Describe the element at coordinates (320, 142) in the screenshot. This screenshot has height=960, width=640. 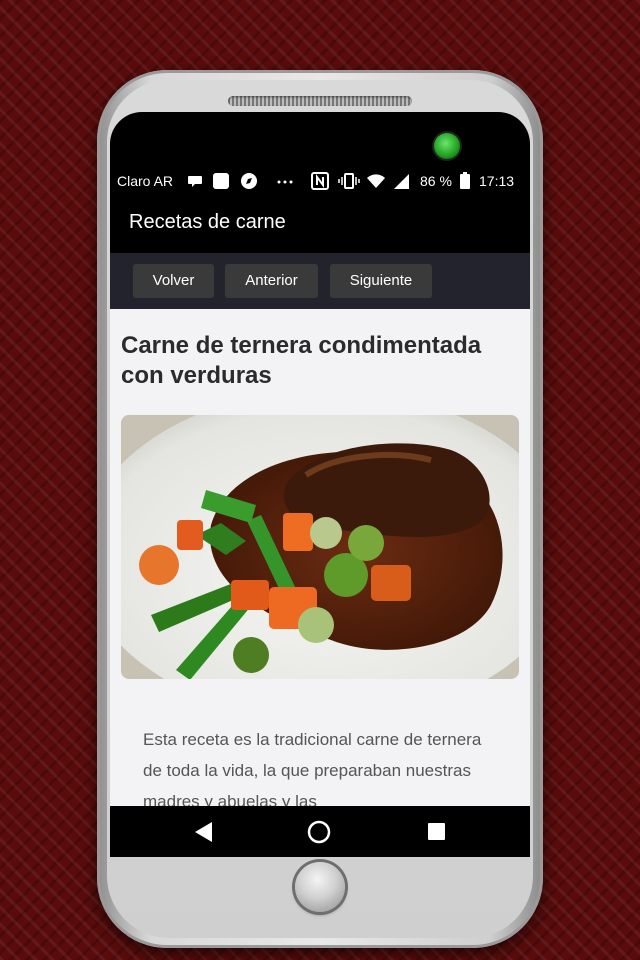
I see `top-bezel` at that location.